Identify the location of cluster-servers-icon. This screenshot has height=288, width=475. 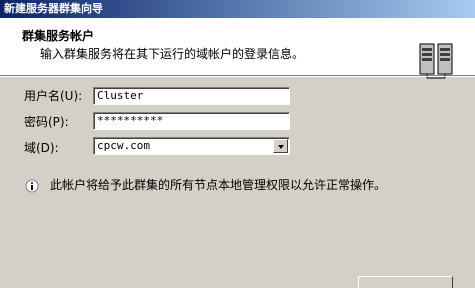
(436, 61).